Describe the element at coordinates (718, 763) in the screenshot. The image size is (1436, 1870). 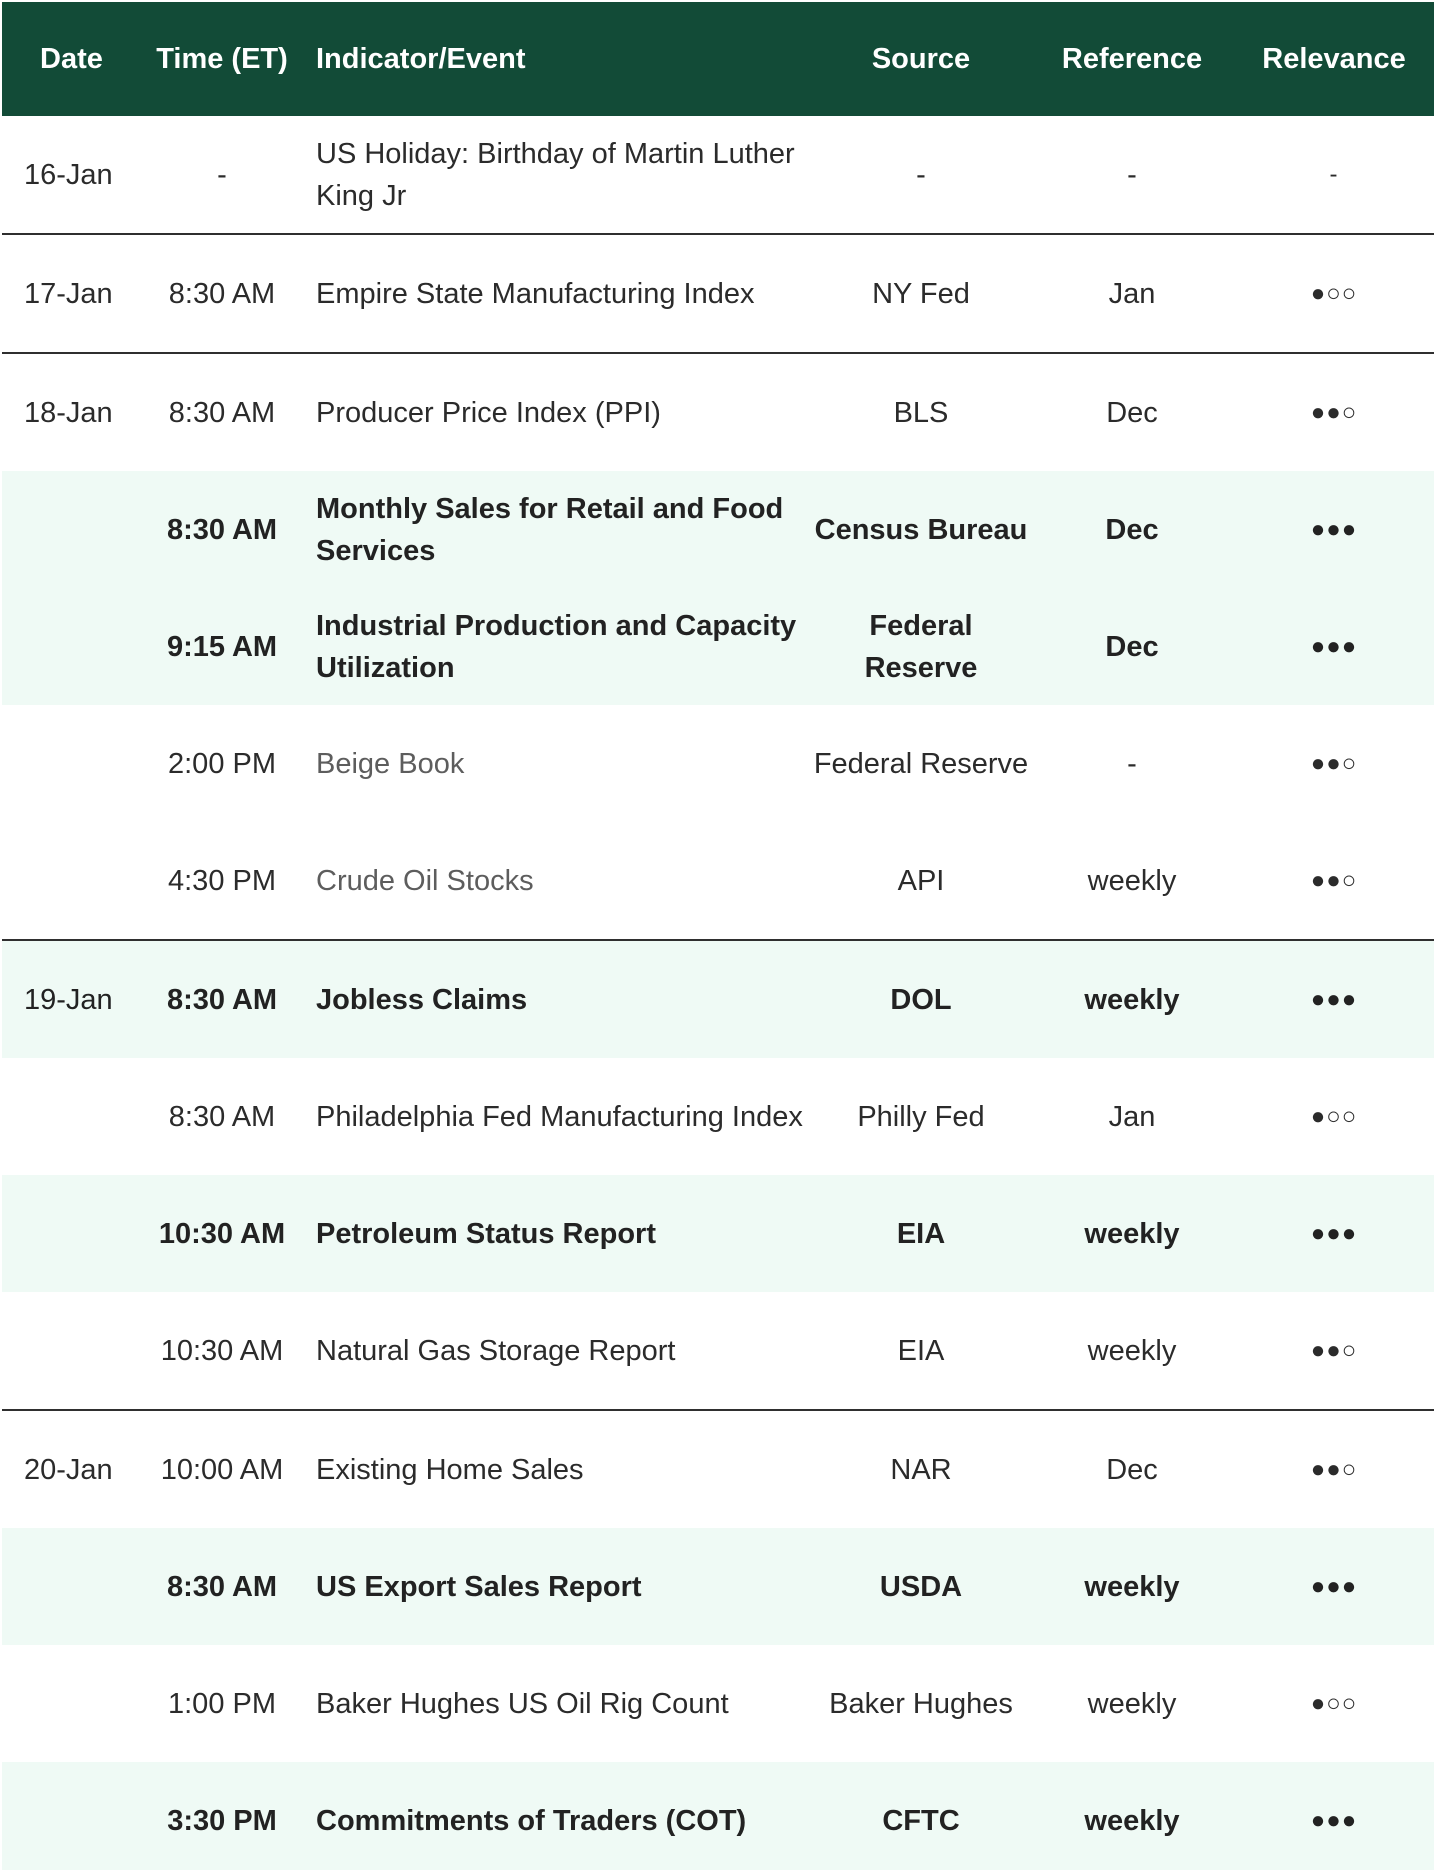
I see `table-row: 2:00 PM Beige Book Federal Reserve - ●●○` at that location.